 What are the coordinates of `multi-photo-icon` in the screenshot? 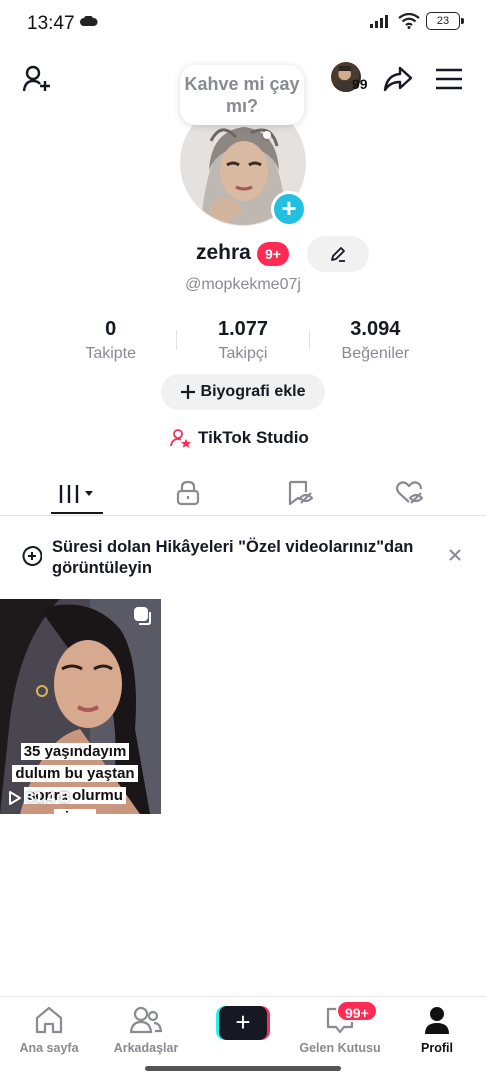 It's located at (142, 616).